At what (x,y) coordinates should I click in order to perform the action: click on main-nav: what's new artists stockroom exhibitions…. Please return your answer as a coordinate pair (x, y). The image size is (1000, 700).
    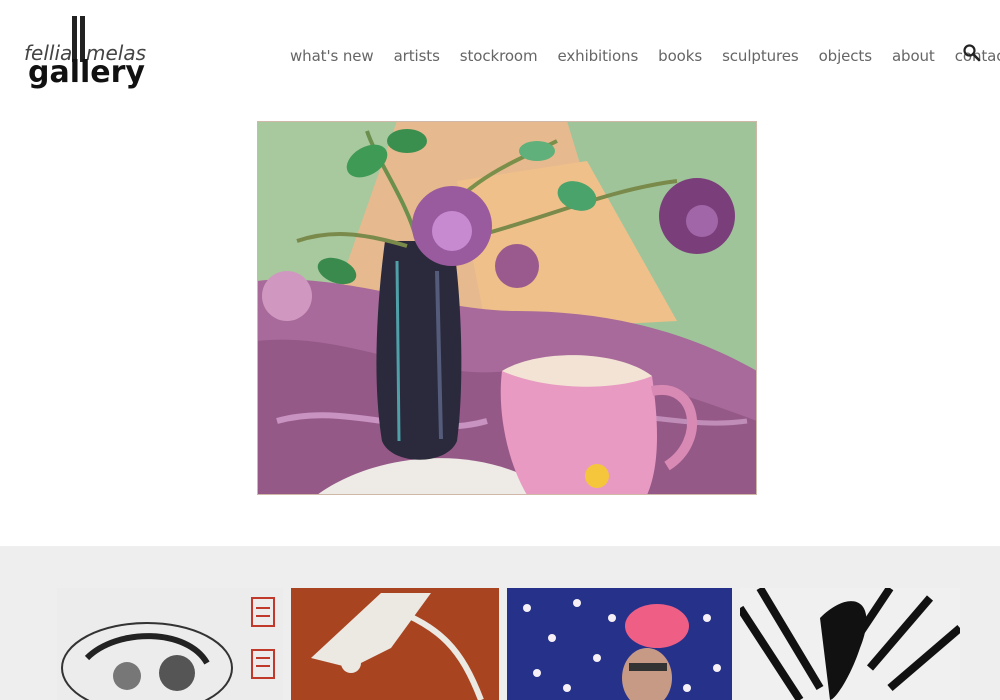
    Looking at the image, I should click on (640, 56).